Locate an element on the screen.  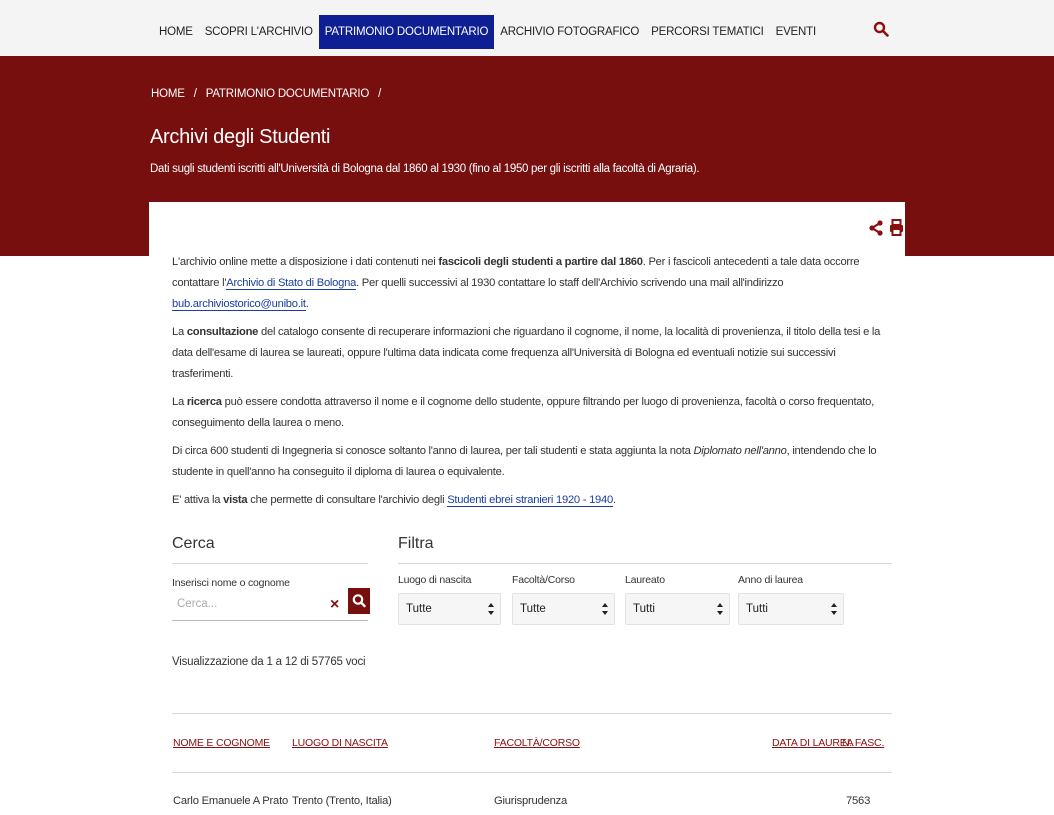
nav-item-scopri-archivio: SCOPRI L'ARCHIVIO is located at coordinates (259, 32).